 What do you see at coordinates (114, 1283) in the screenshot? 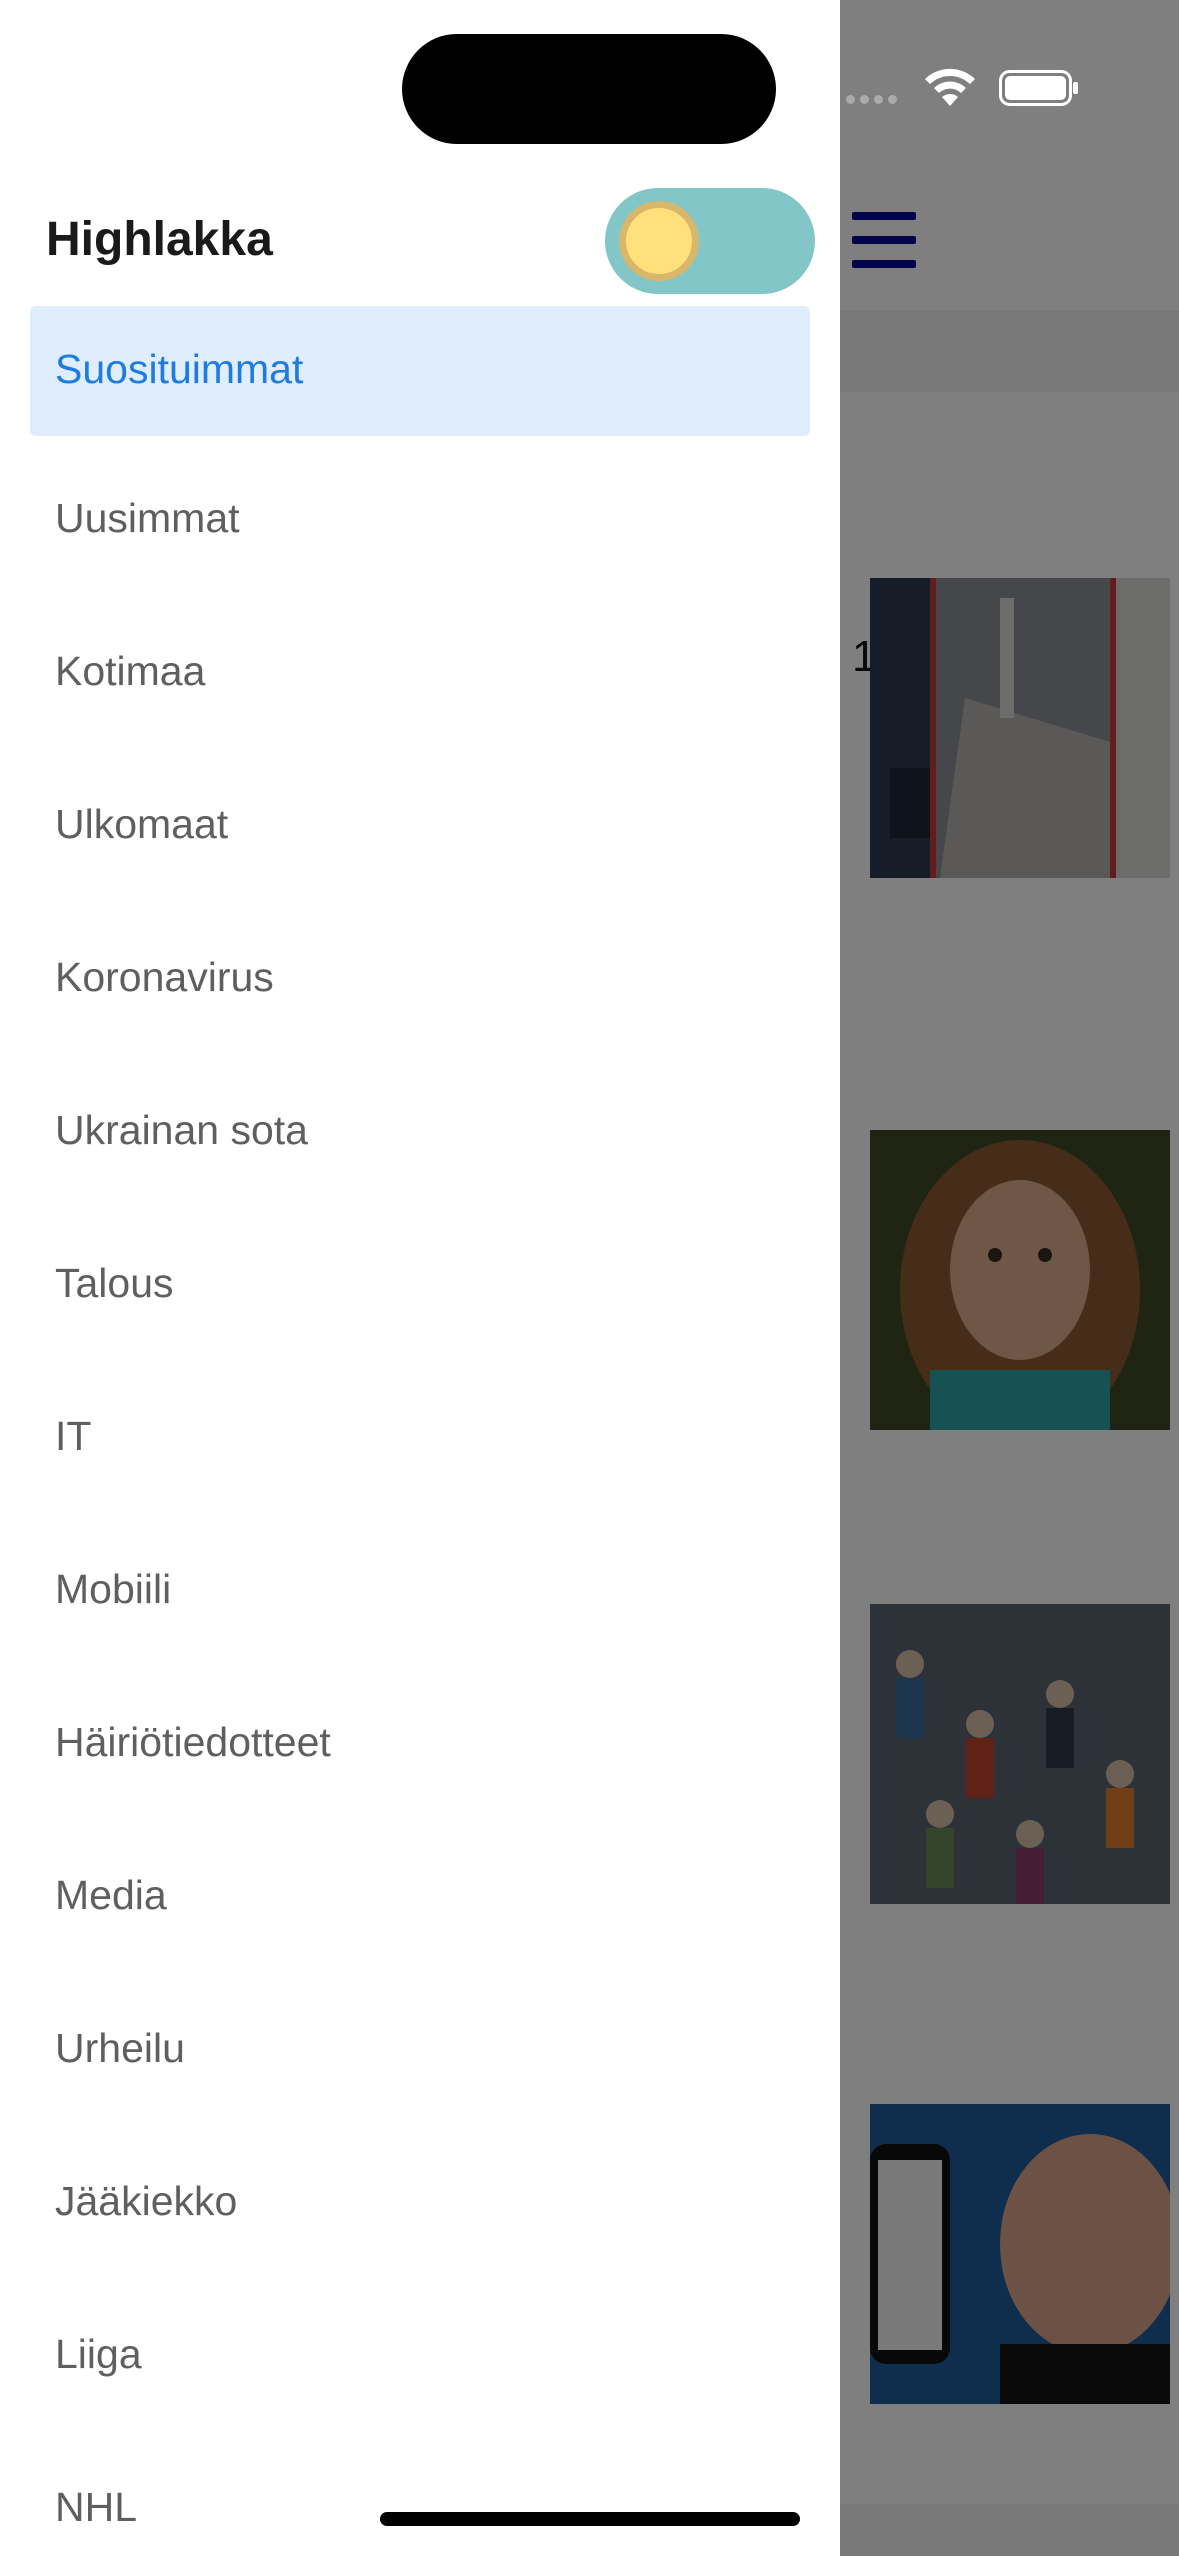
I see `menu-item-label: Talous` at bounding box center [114, 1283].